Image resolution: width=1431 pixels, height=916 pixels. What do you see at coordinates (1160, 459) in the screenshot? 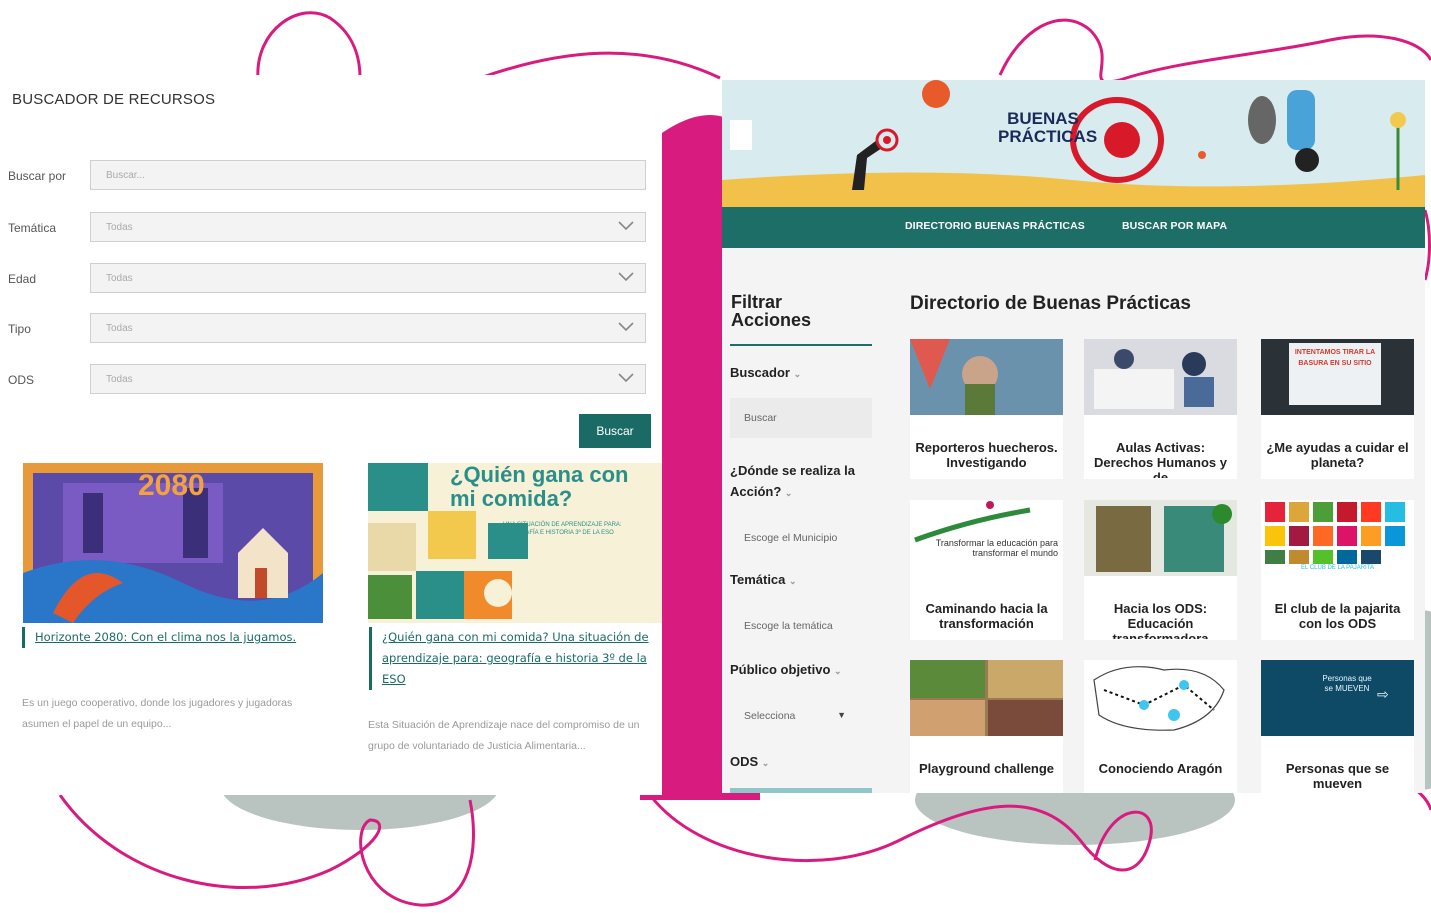
I see `card-title: Aulas Activas: Derechos Humanos y de` at bounding box center [1160, 459].